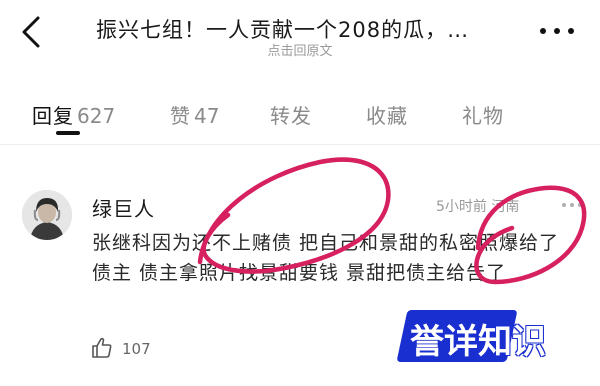 This screenshot has height=386, width=600. What do you see at coordinates (123, 207) in the screenshot?
I see `comment-username: 绿巨人` at bounding box center [123, 207].